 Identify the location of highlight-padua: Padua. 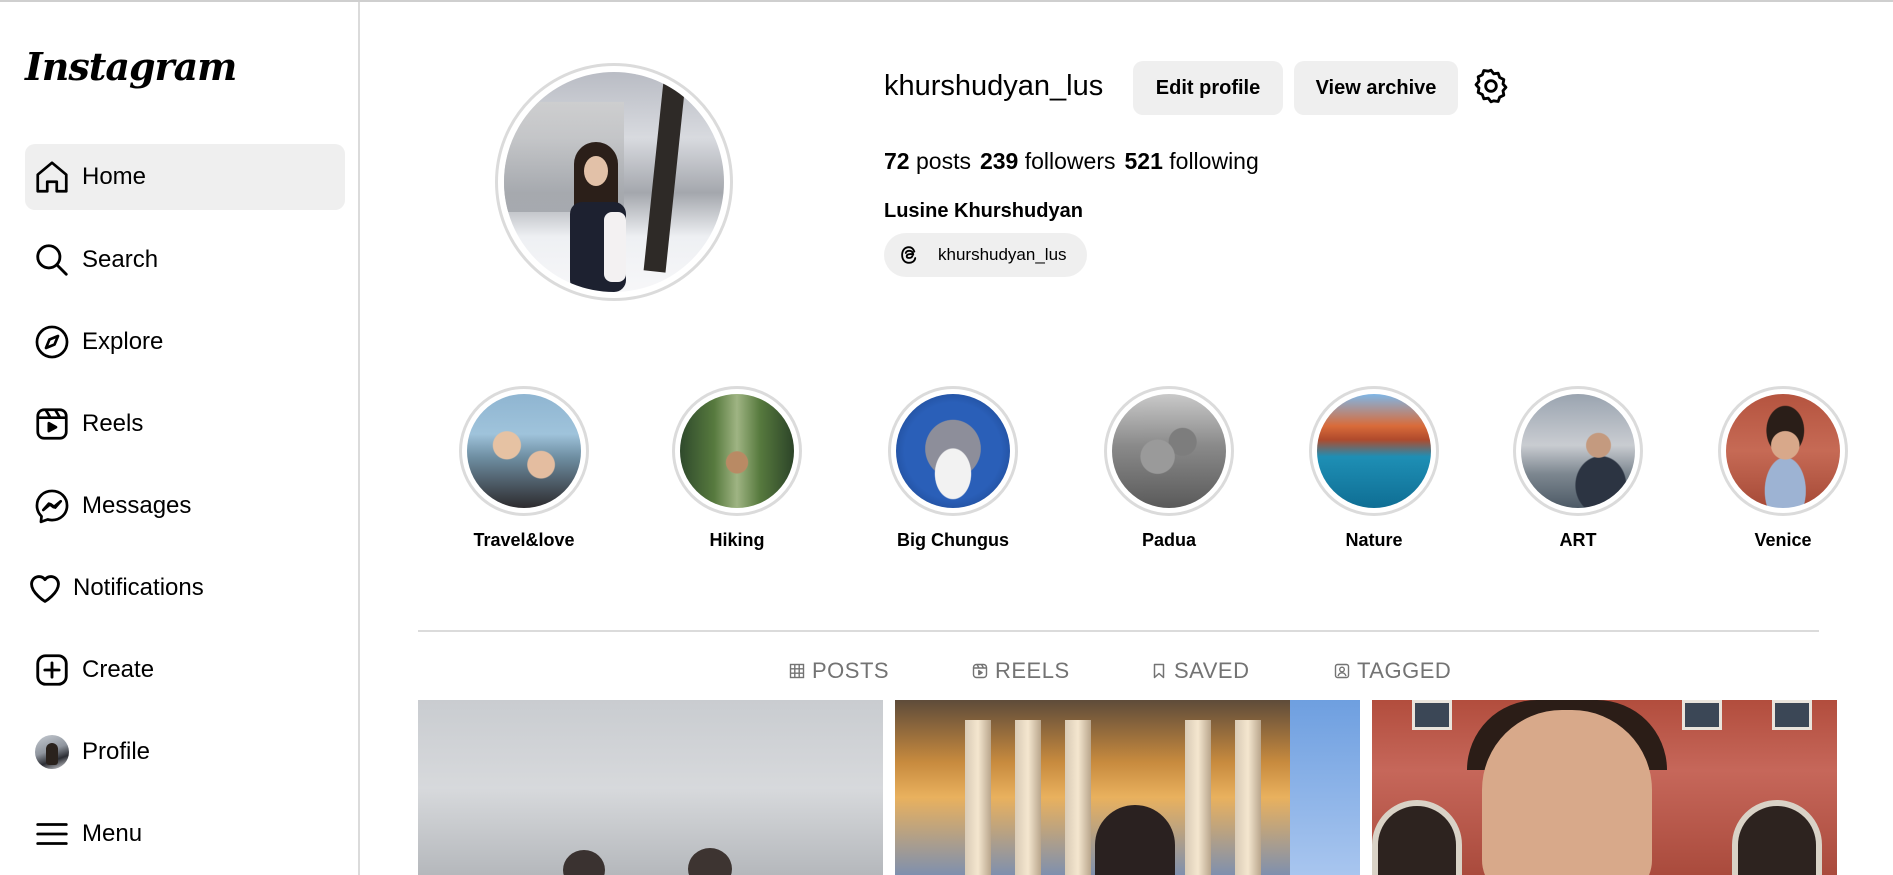
(1169, 468).